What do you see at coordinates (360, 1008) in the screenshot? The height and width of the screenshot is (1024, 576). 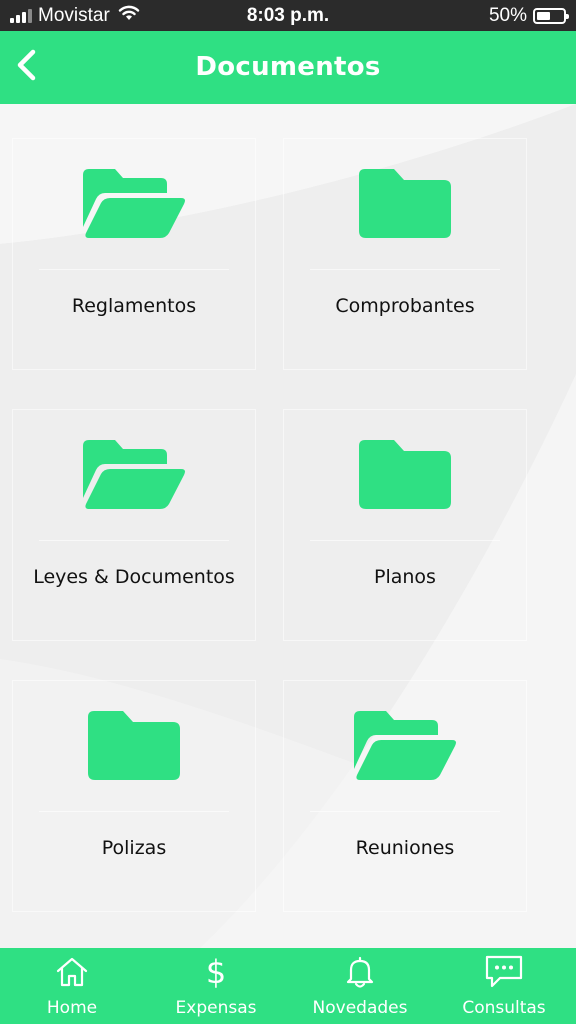 I see `nav-label: Novedades` at bounding box center [360, 1008].